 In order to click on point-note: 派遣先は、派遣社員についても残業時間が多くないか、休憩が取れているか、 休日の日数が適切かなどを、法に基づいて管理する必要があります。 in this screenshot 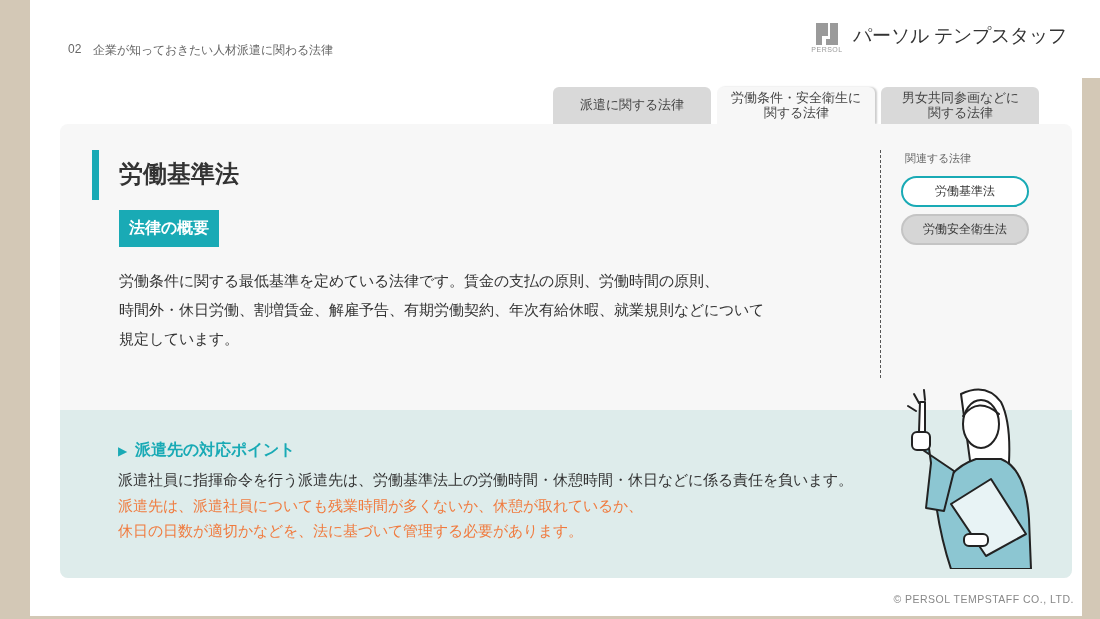, I will do `click(381, 519)`.